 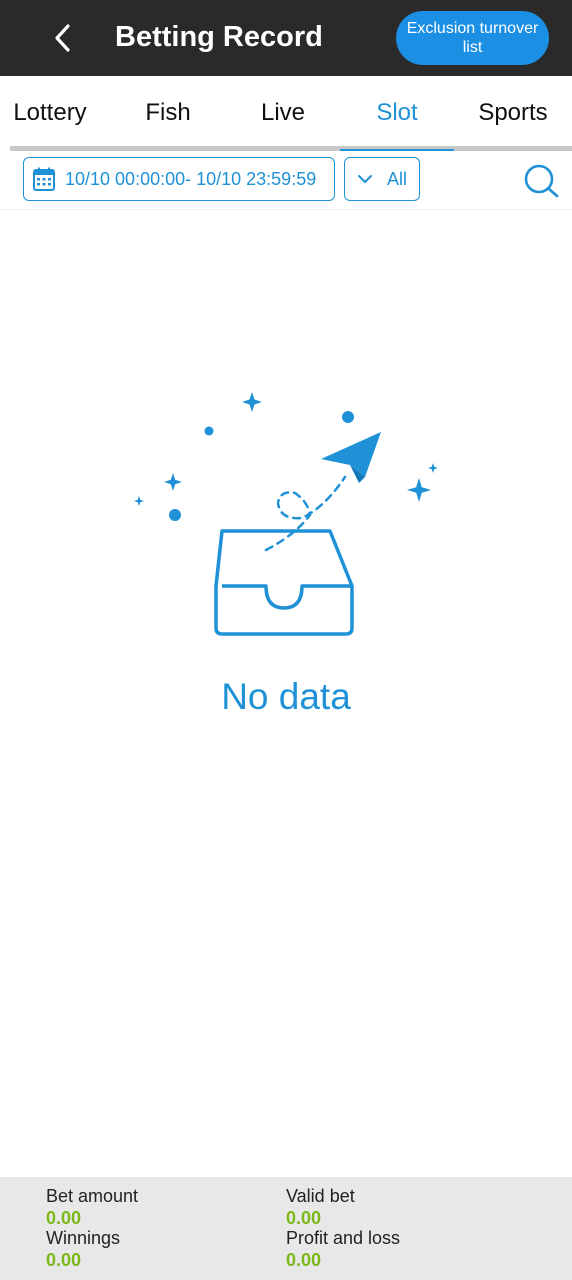 What do you see at coordinates (50, 112) in the screenshot?
I see `tab-lottery: Lottery` at bounding box center [50, 112].